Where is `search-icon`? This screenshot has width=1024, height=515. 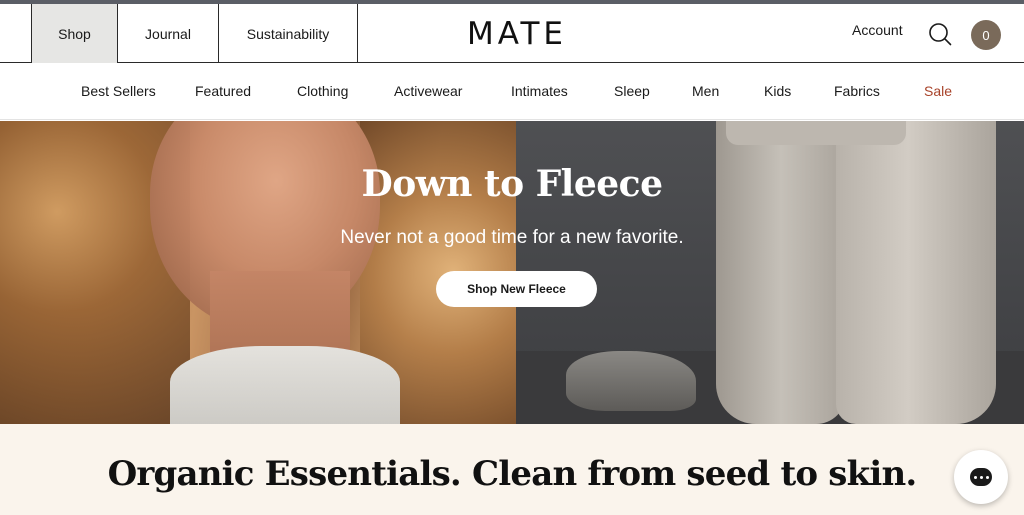 search-icon is located at coordinates (940, 34).